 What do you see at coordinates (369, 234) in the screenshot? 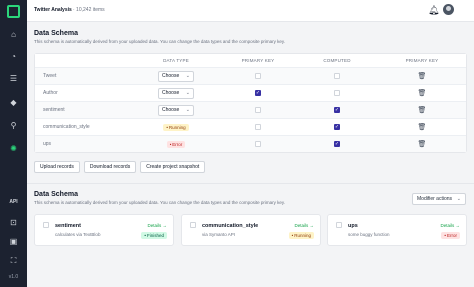
I see `card-subtitle: some buggy function` at bounding box center [369, 234].